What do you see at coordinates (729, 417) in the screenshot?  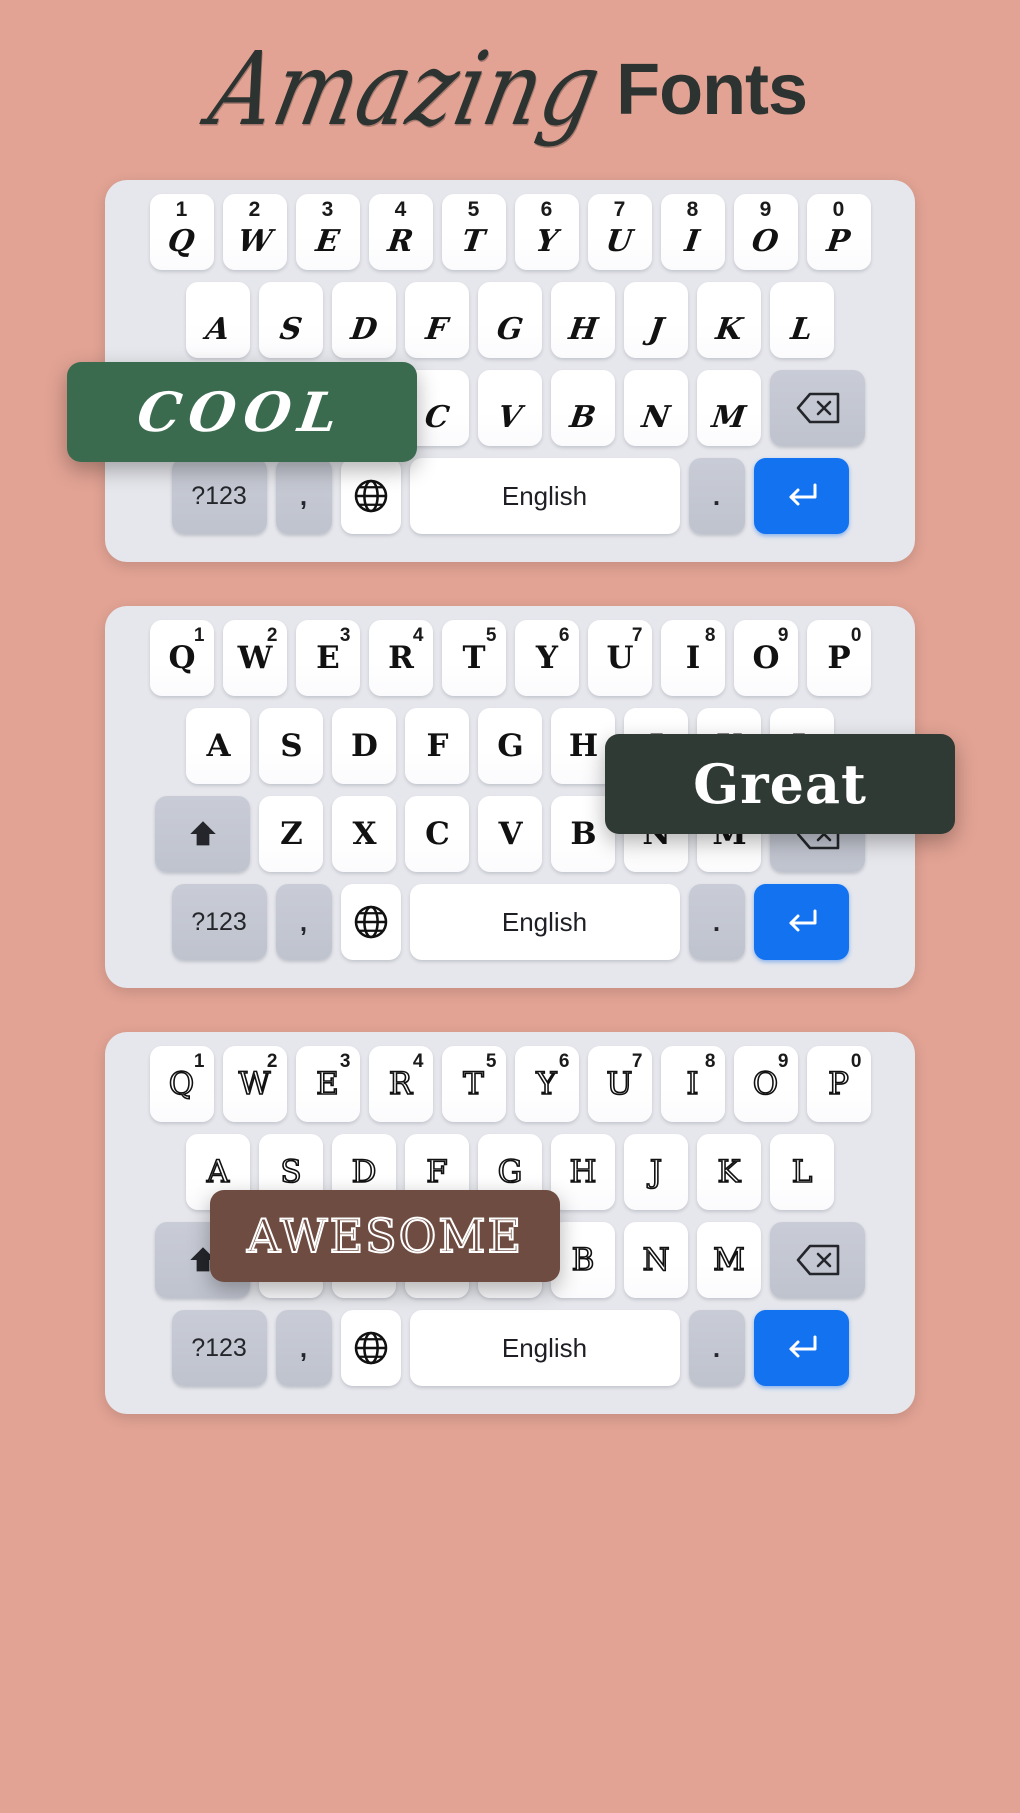 I see `key-letter-label: M` at bounding box center [729, 417].